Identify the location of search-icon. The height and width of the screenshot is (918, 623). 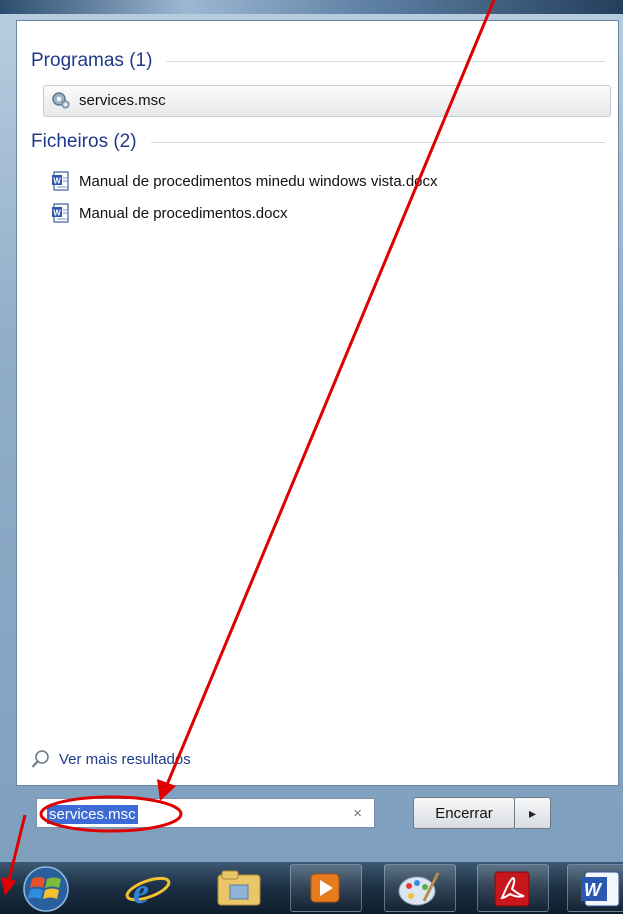
(41, 759).